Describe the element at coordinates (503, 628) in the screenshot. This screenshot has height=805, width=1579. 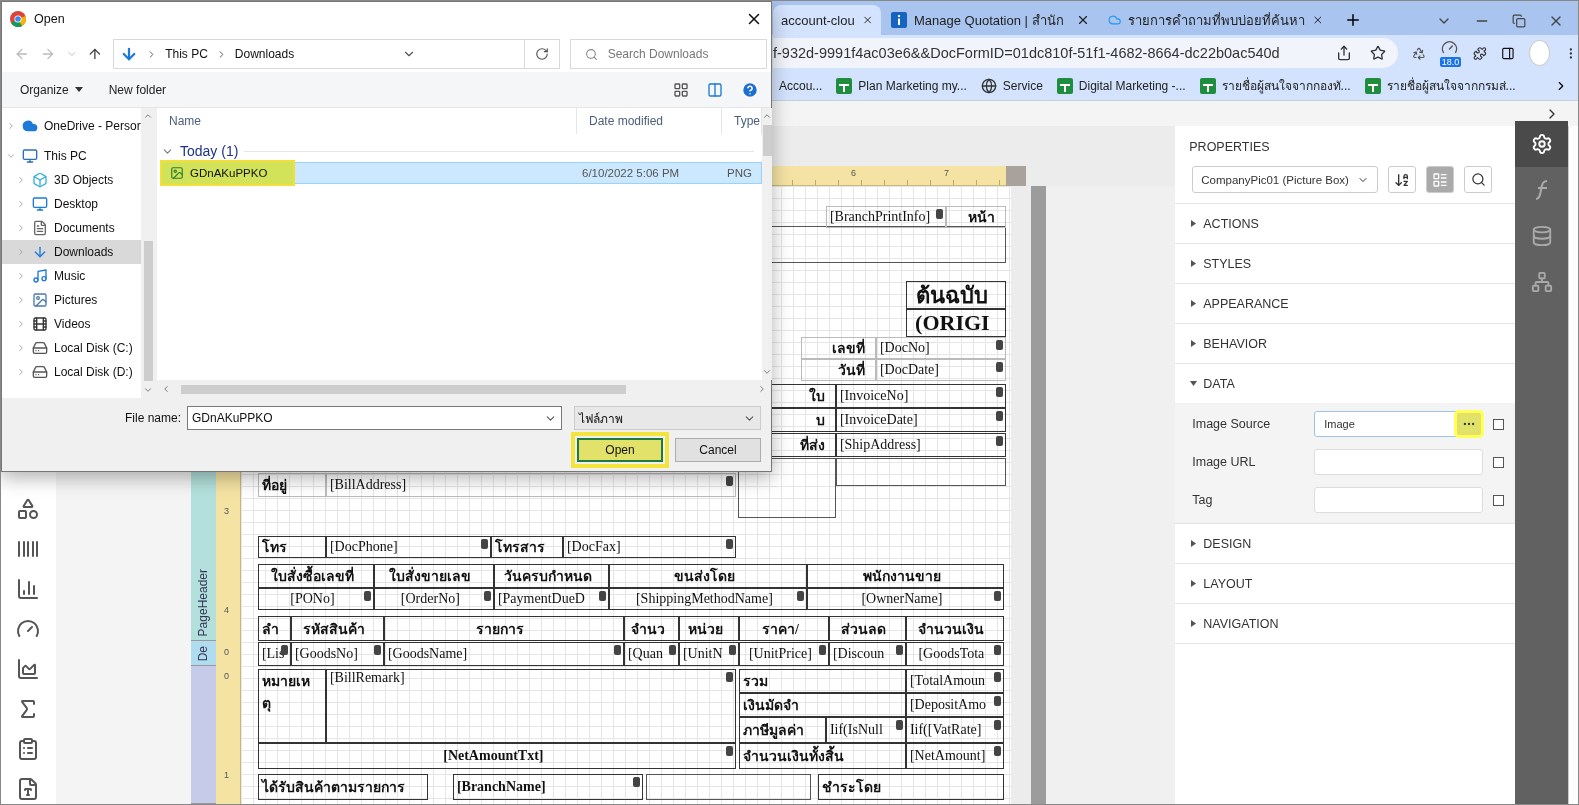
I see `report-label: รายการ` at that location.